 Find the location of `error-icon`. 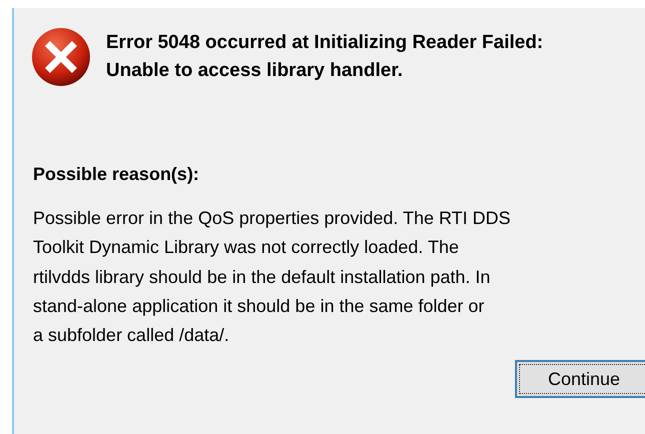

error-icon is located at coordinates (61, 57).